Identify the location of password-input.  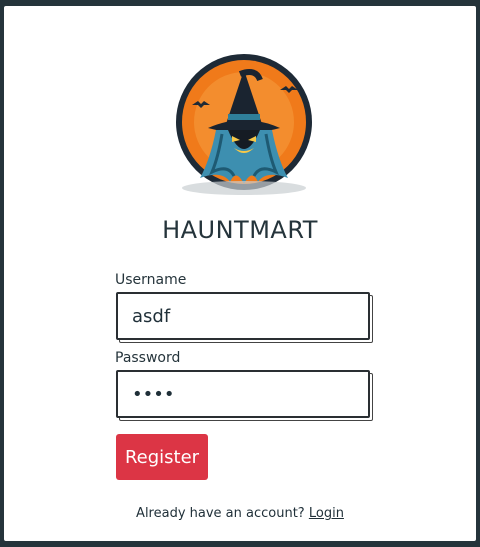
(243, 394).